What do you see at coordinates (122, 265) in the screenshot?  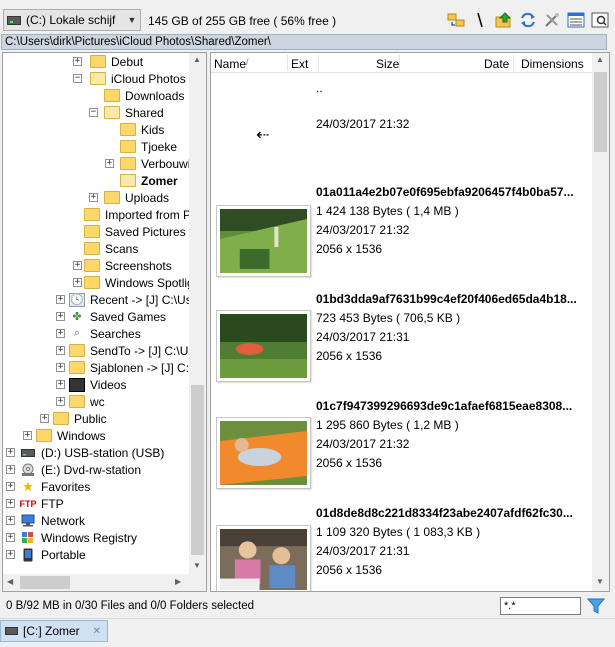 I see `tree-item-screenshots: + Screenshots` at bounding box center [122, 265].